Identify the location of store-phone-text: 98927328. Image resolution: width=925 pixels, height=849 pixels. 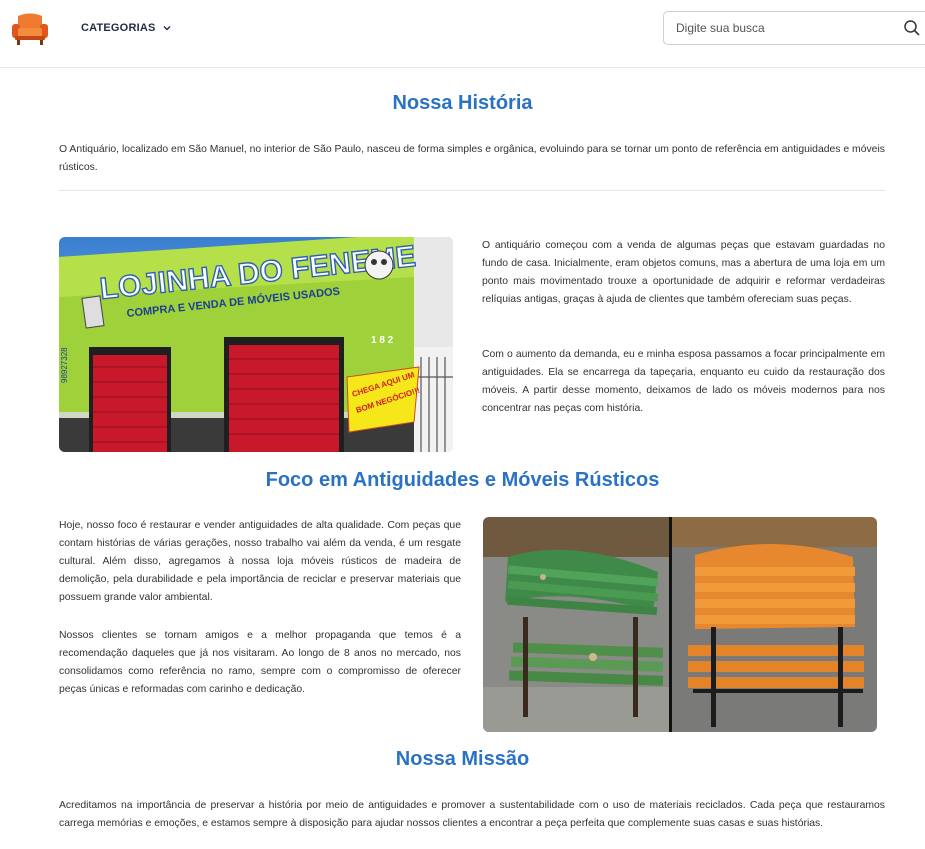
(64, 365).